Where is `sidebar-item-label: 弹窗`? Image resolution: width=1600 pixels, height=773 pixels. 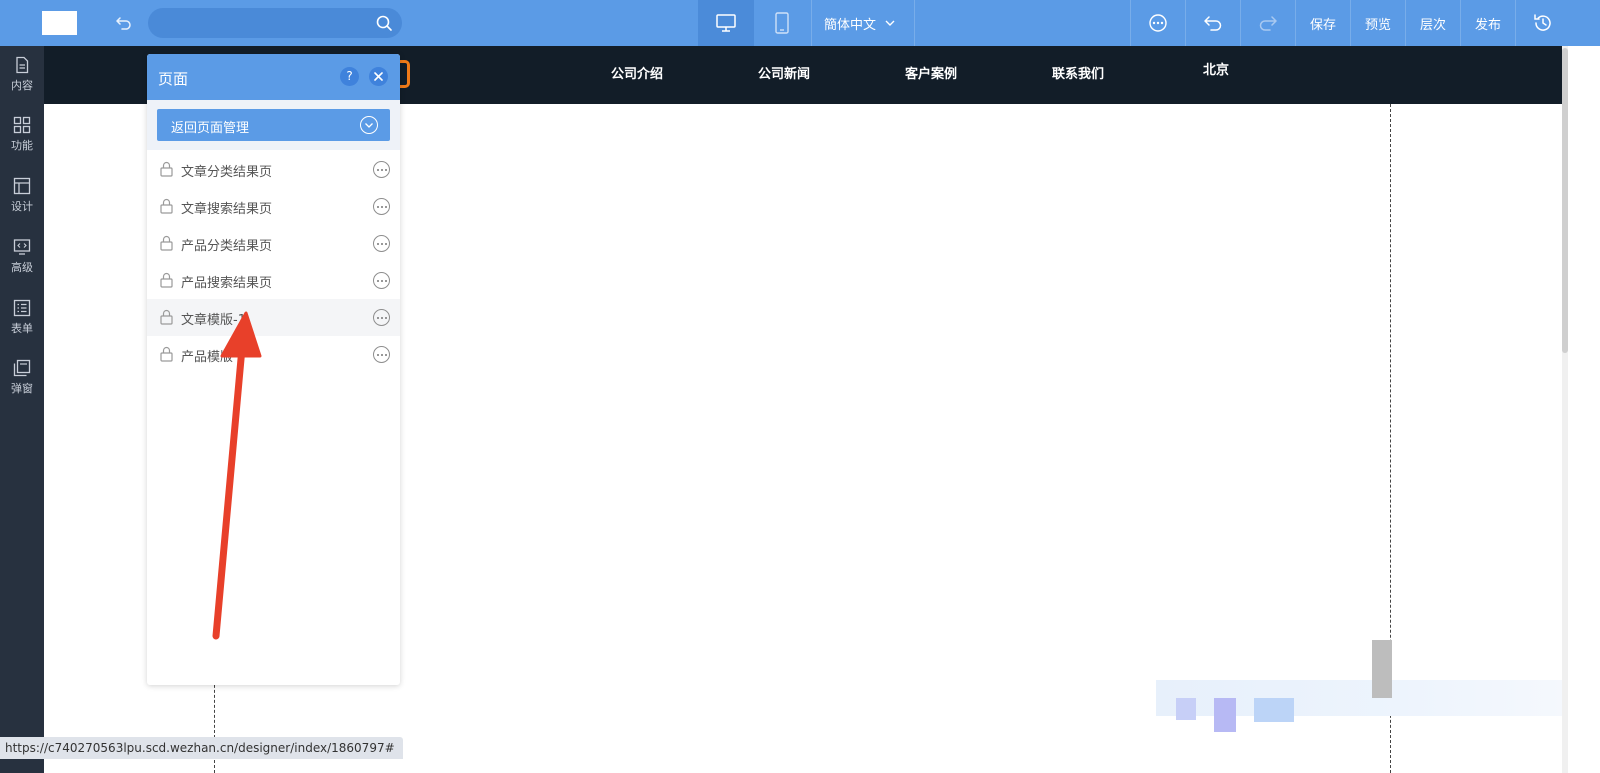 sidebar-item-label: 弹窗 is located at coordinates (22, 388).